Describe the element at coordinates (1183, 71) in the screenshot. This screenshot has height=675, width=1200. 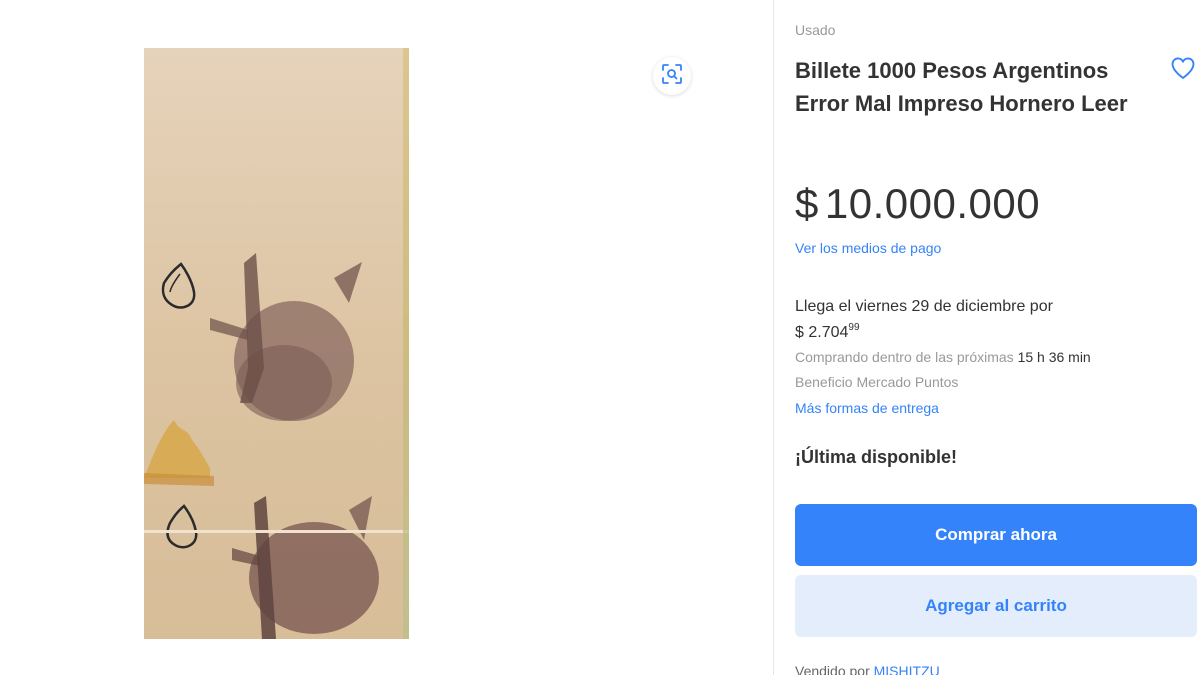
I see `heart-icon` at that location.